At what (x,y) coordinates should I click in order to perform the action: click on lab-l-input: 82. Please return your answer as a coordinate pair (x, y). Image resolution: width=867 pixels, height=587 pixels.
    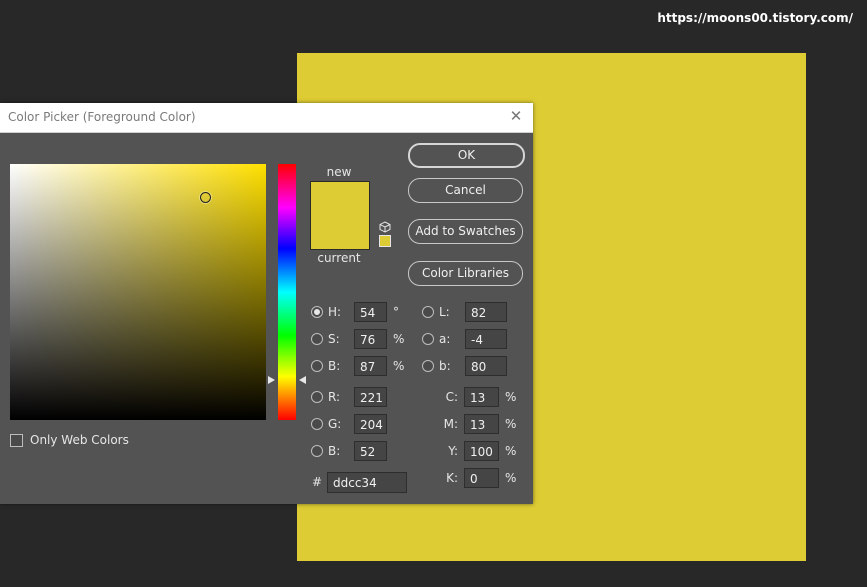
    Looking at the image, I should click on (486, 312).